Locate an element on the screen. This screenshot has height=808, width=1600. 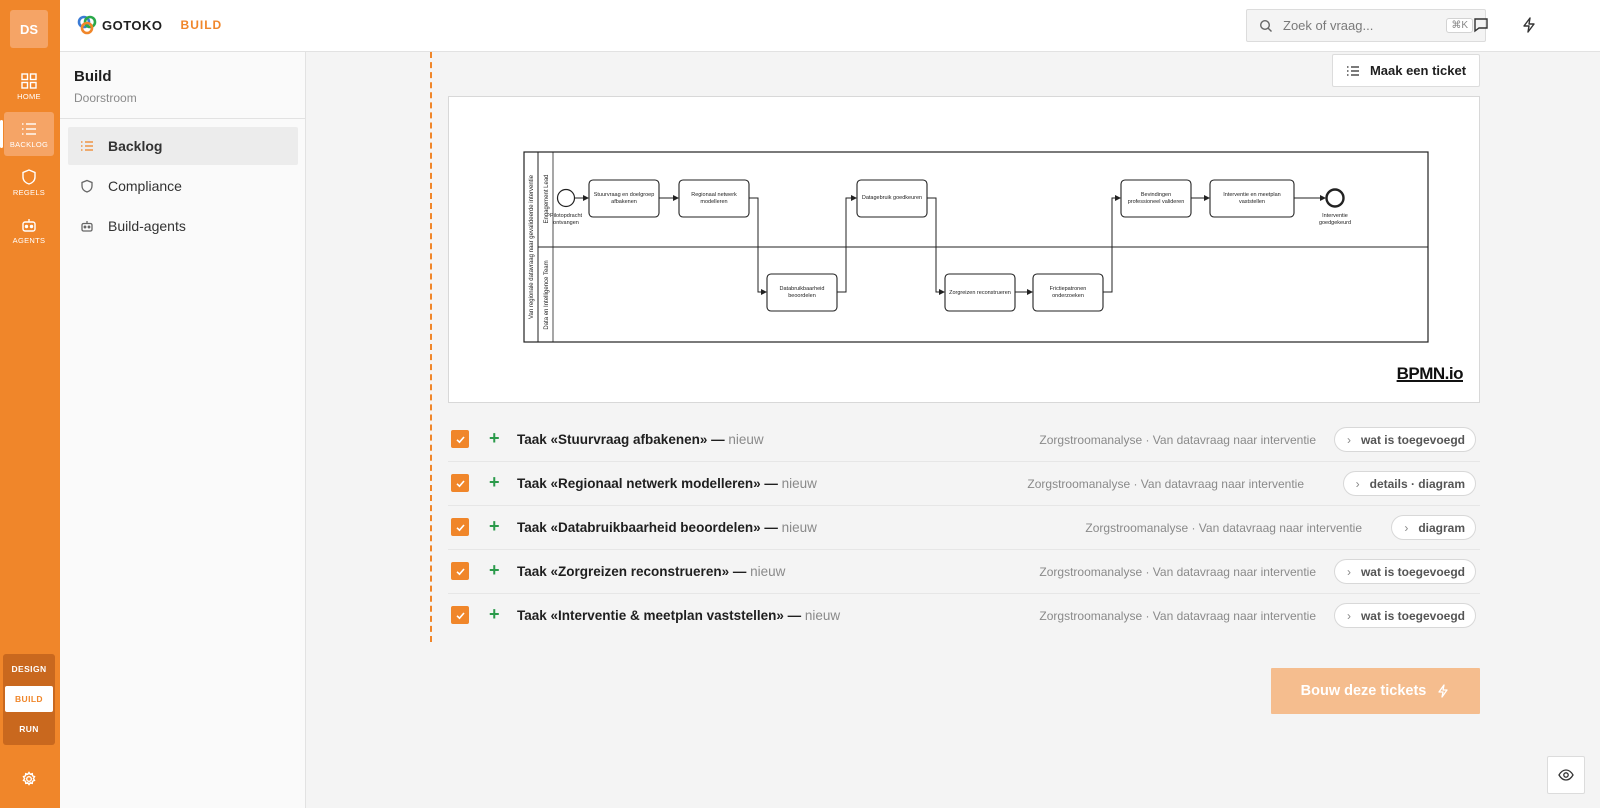
ticket-action-label: details · diagram is located at coordinates (1417, 483).